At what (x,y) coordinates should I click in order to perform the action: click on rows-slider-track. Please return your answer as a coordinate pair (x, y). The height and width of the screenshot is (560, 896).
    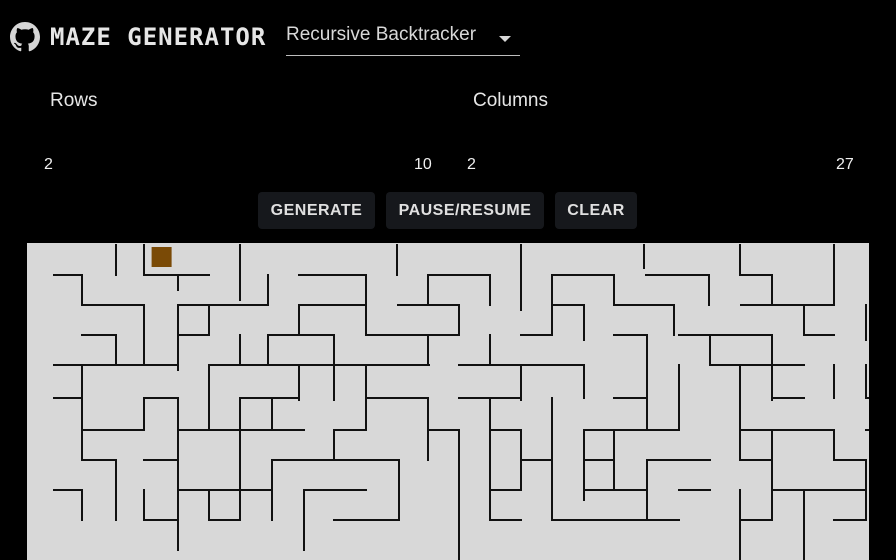
    Looking at the image, I should click on (240, 139).